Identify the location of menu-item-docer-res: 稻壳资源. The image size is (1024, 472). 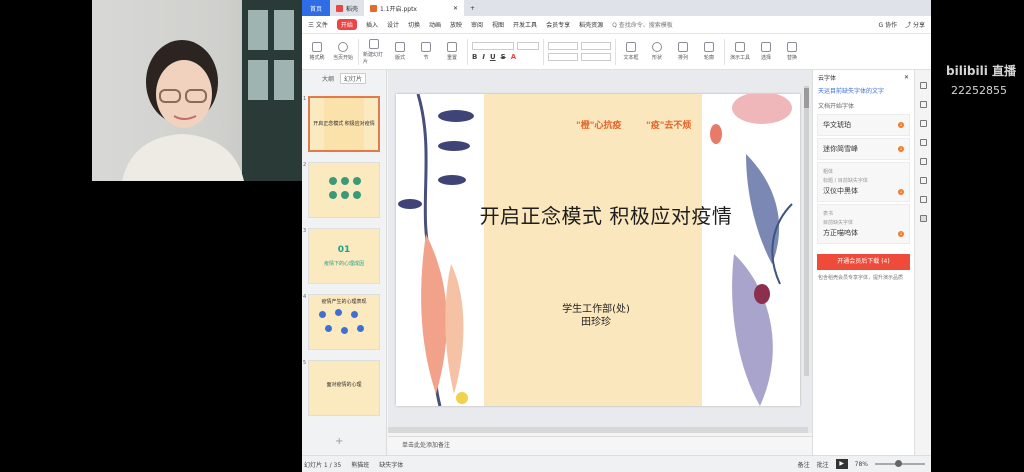
(591, 24).